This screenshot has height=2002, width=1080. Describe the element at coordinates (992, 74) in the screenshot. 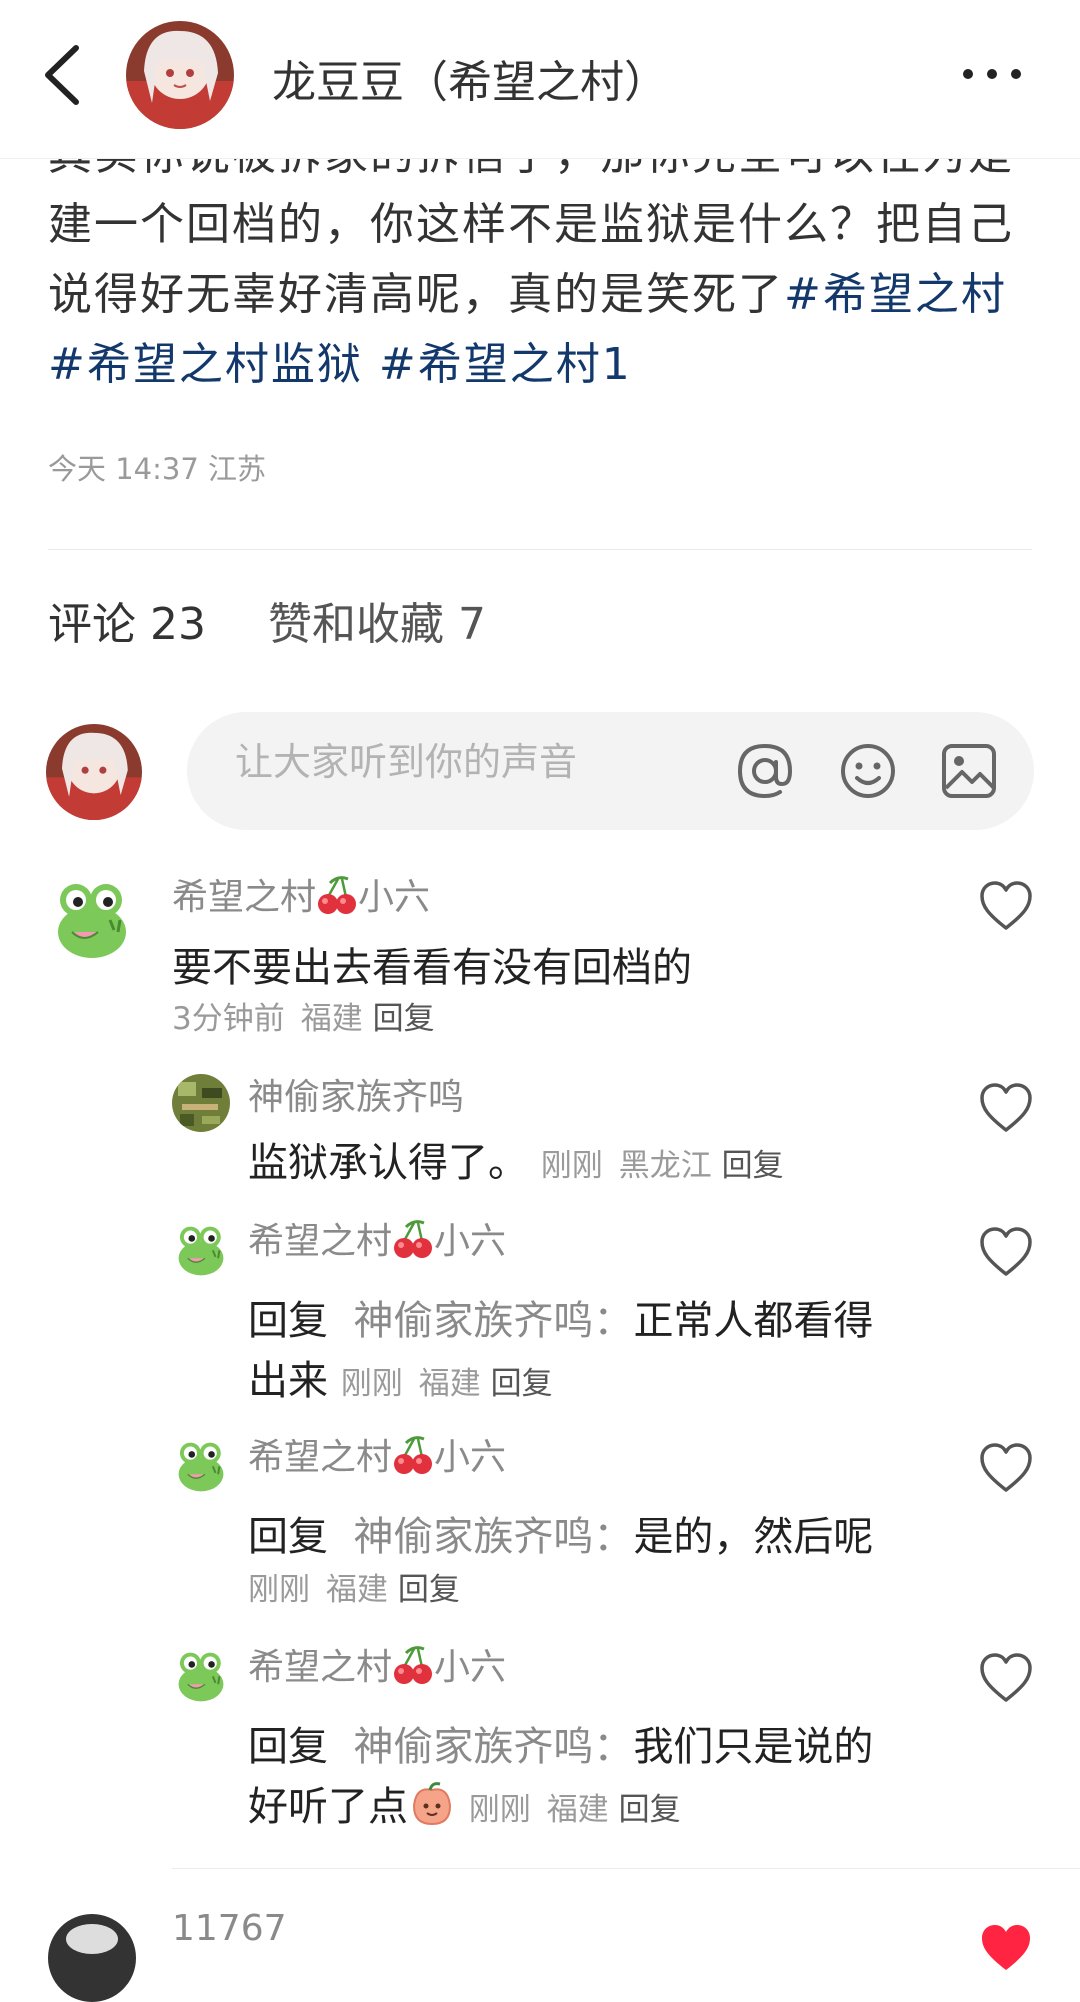

I see `more-options-icon` at that location.